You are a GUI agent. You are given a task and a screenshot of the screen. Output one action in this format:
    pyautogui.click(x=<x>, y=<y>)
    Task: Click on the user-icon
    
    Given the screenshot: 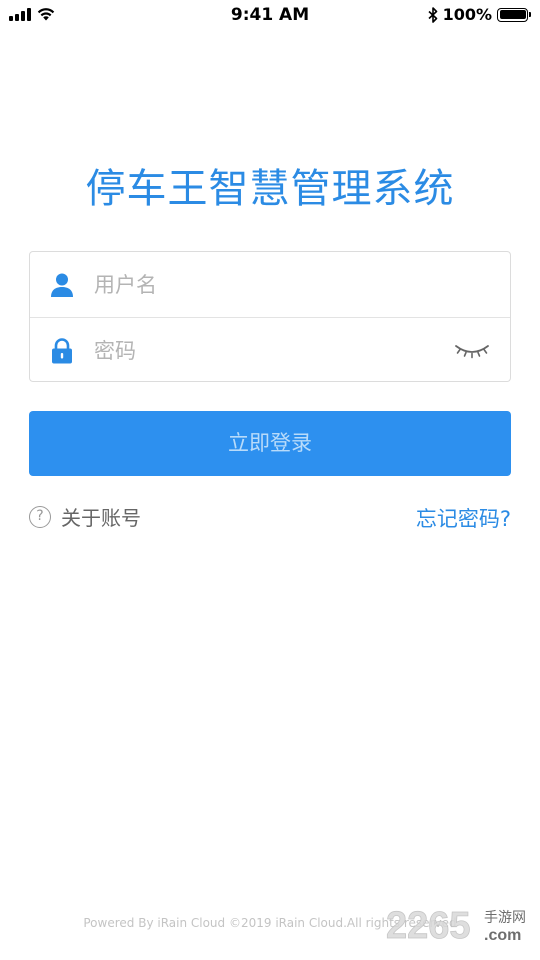 What is the action you would take?
    pyautogui.click(x=62, y=285)
    